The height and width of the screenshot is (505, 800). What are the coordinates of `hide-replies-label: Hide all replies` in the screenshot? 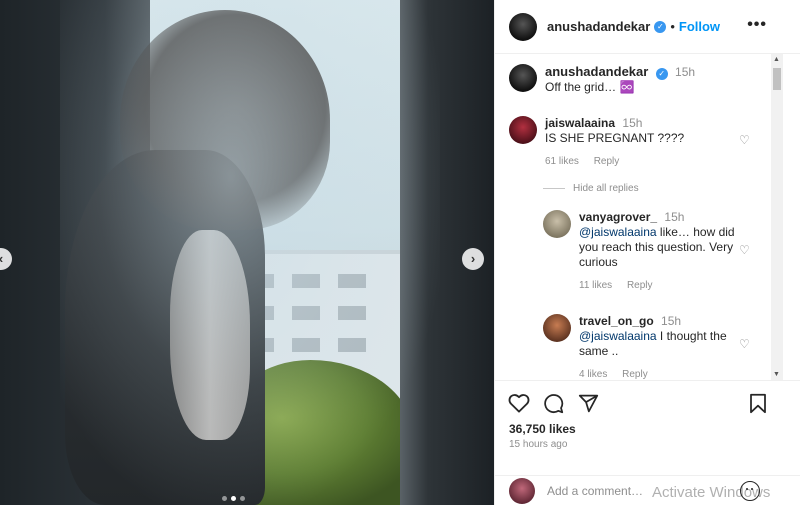 It's located at (606, 188).